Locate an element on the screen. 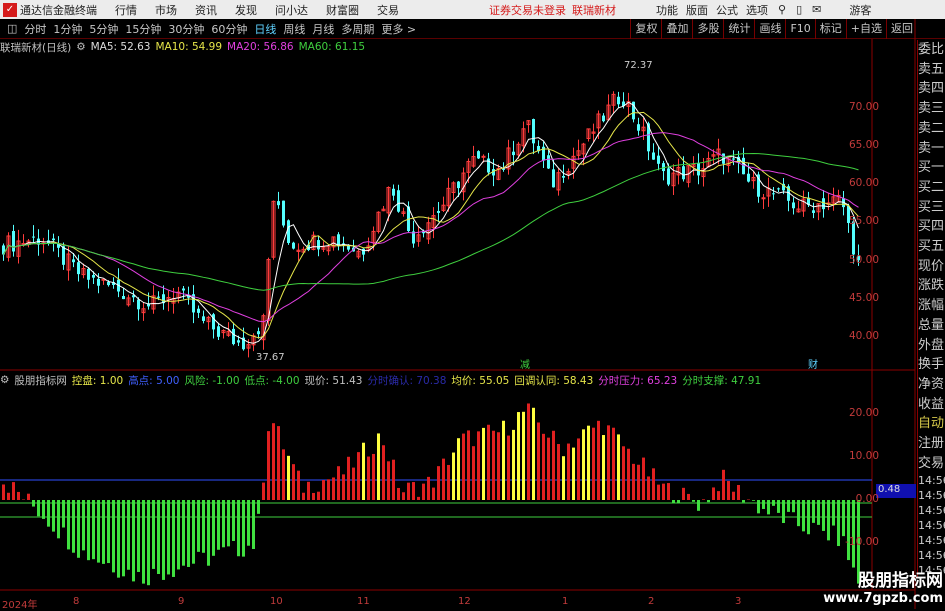 This screenshot has height=611, width=945. auto-label: 自动 is located at coordinates (931, 424).